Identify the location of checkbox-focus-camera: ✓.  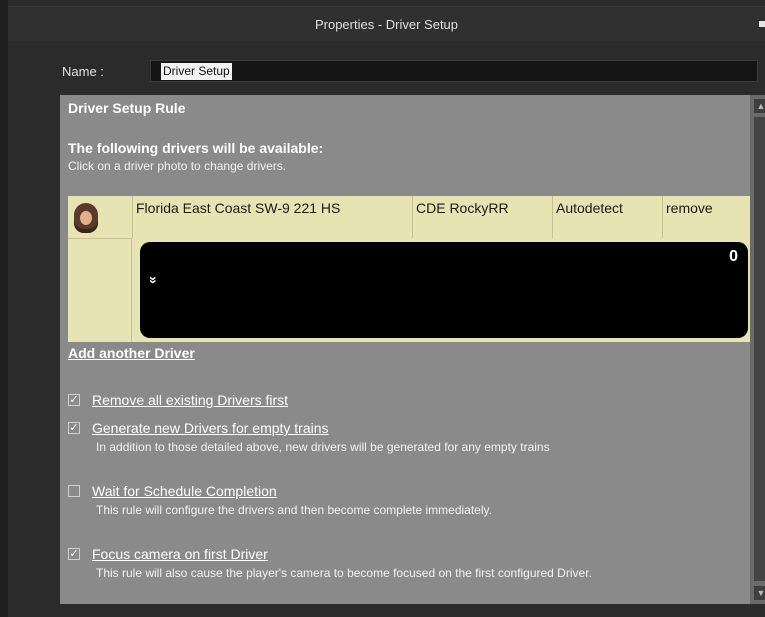
(74, 554).